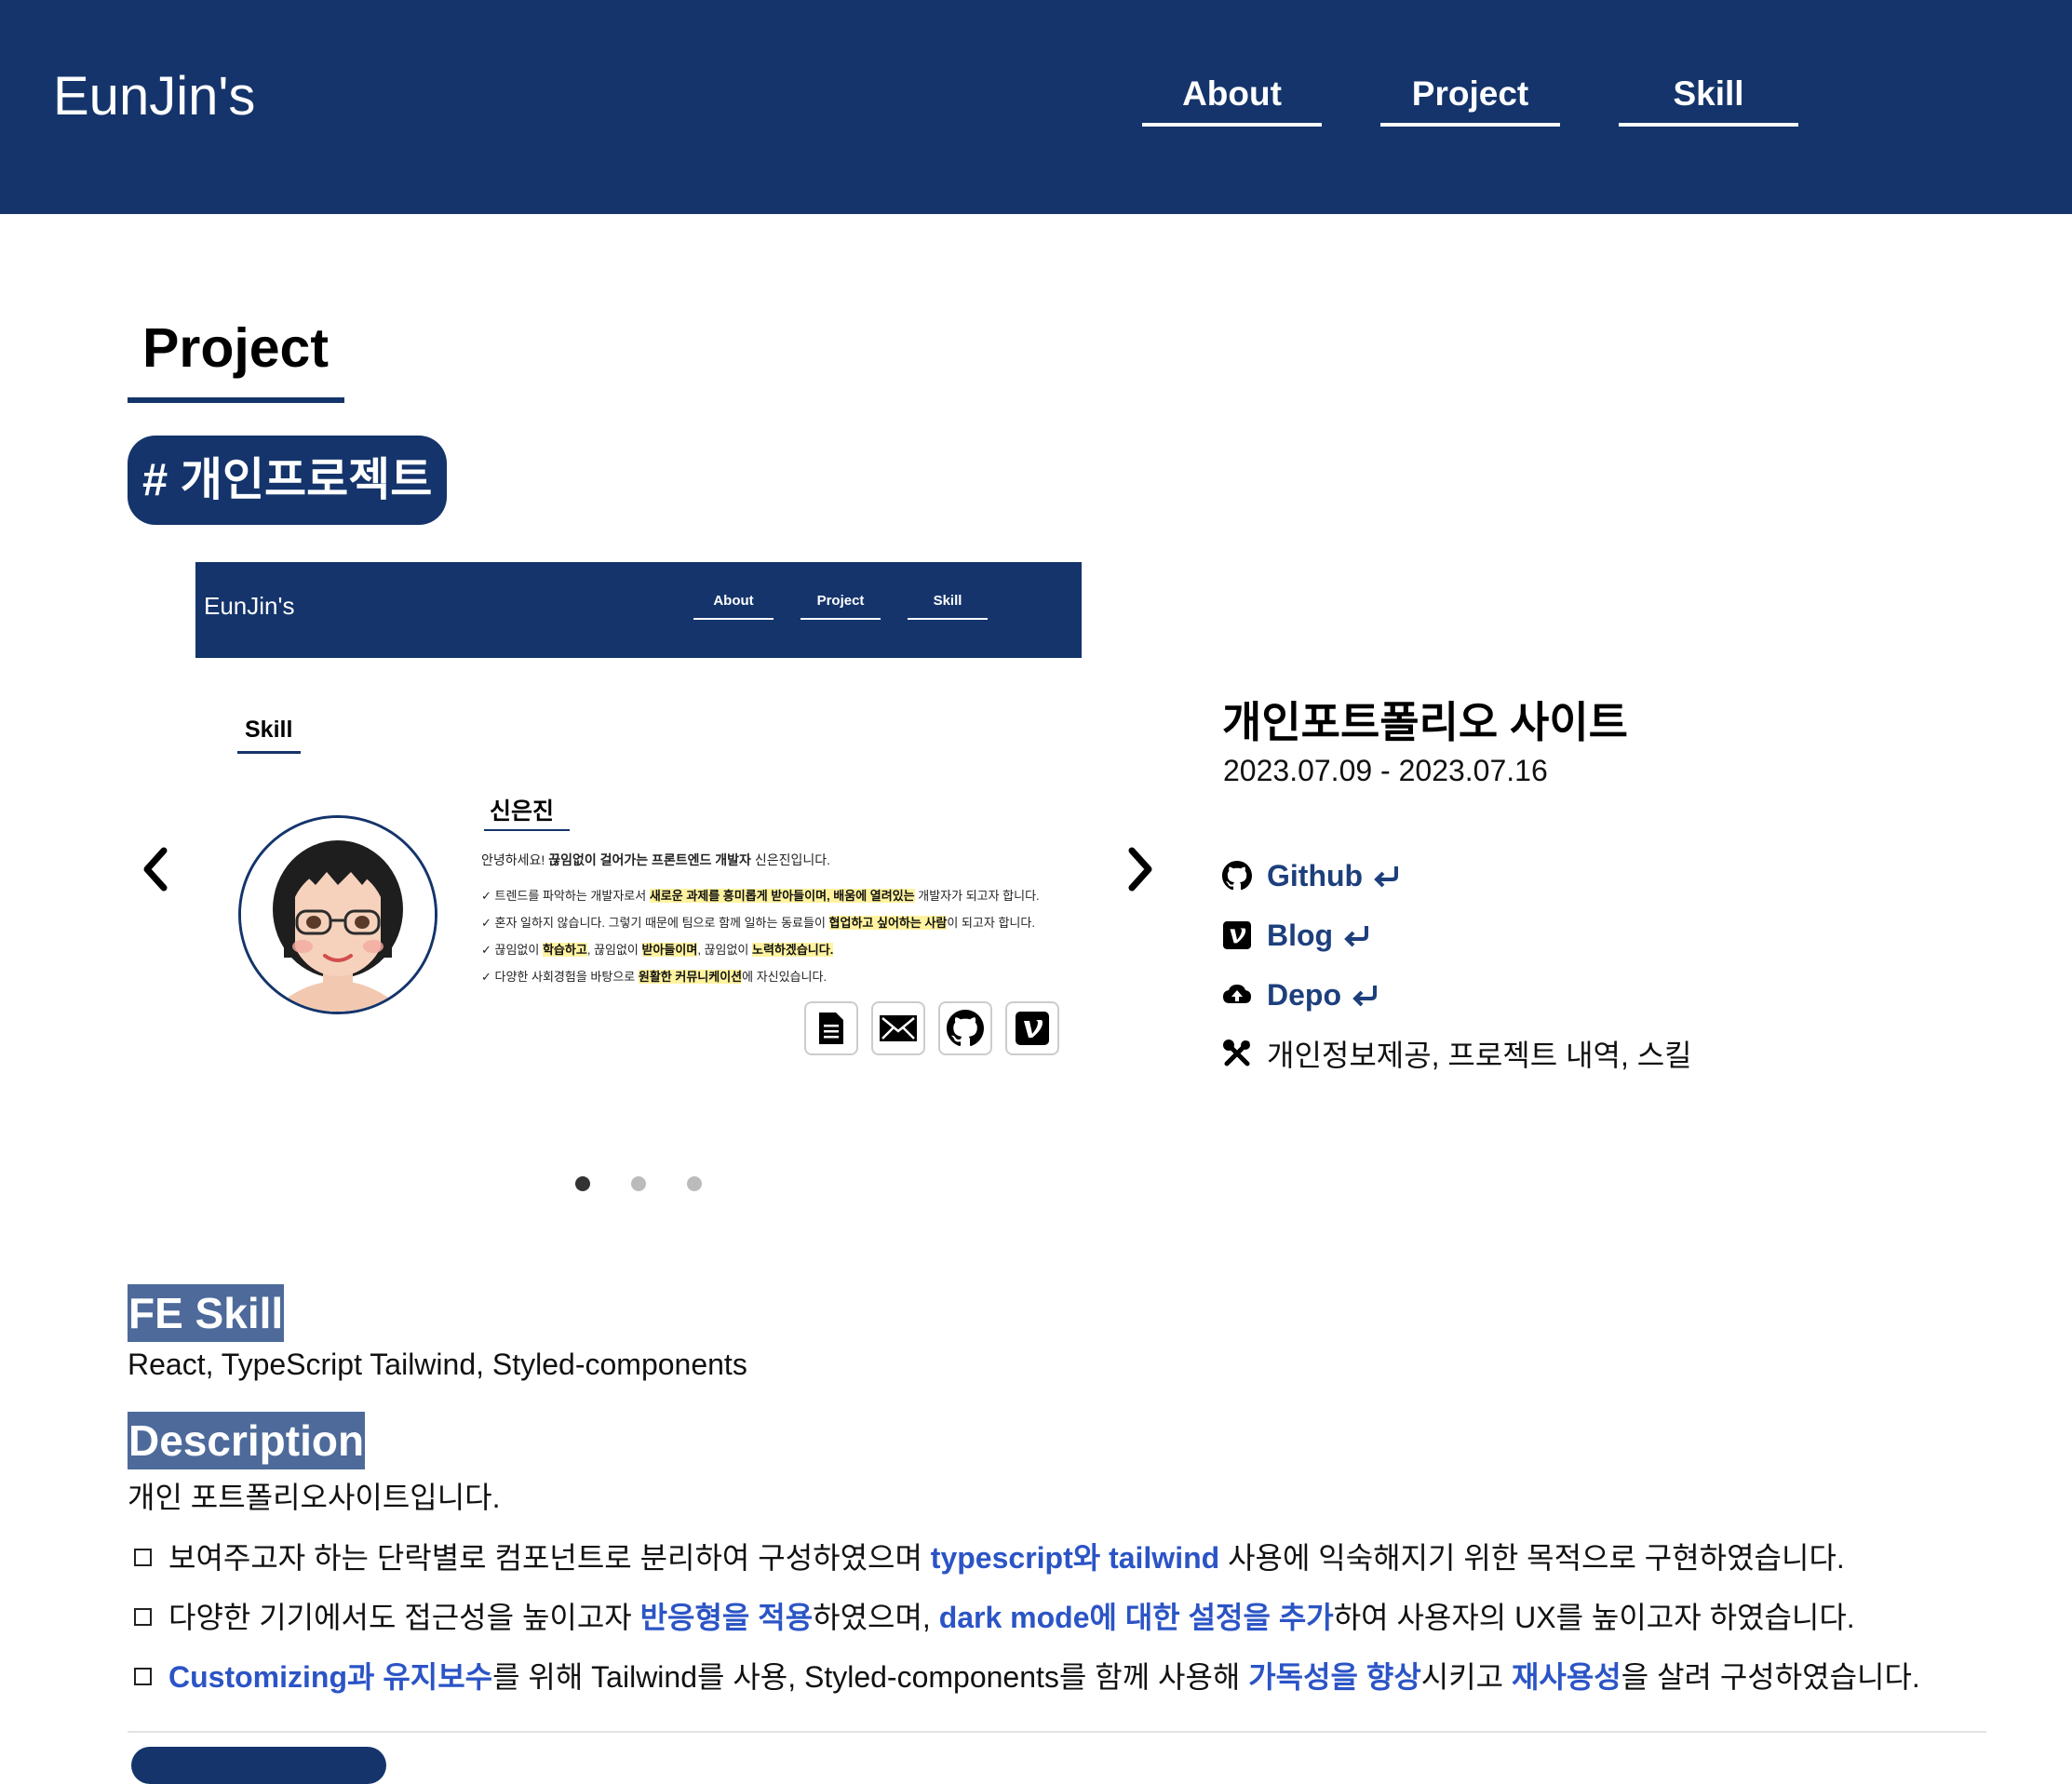 This screenshot has height=1784, width=2072. What do you see at coordinates (790, 859) in the screenshot?
I see `preview-intro-suffix: 신은진입니다.` at bounding box center [790, 859].